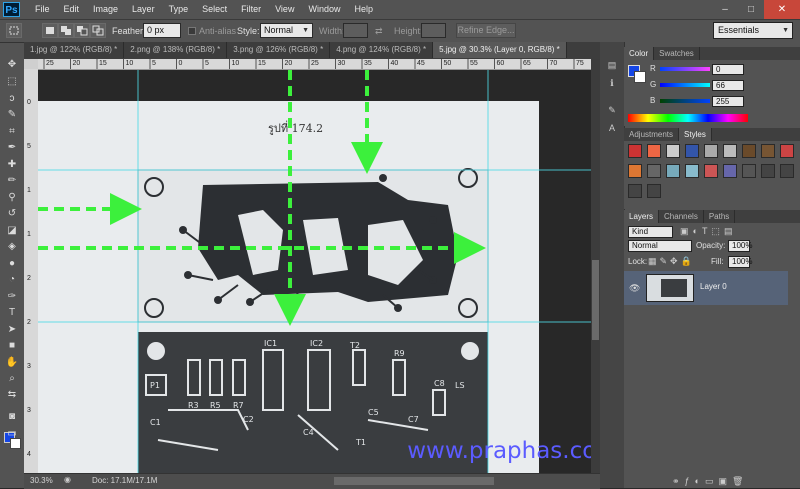 Image resolution: width=800 pixels, height=489 pixels. Describe the element at coordinates (12, 213) in the screenshot. I see `history-brush-tool-icon: ↺` at that location.